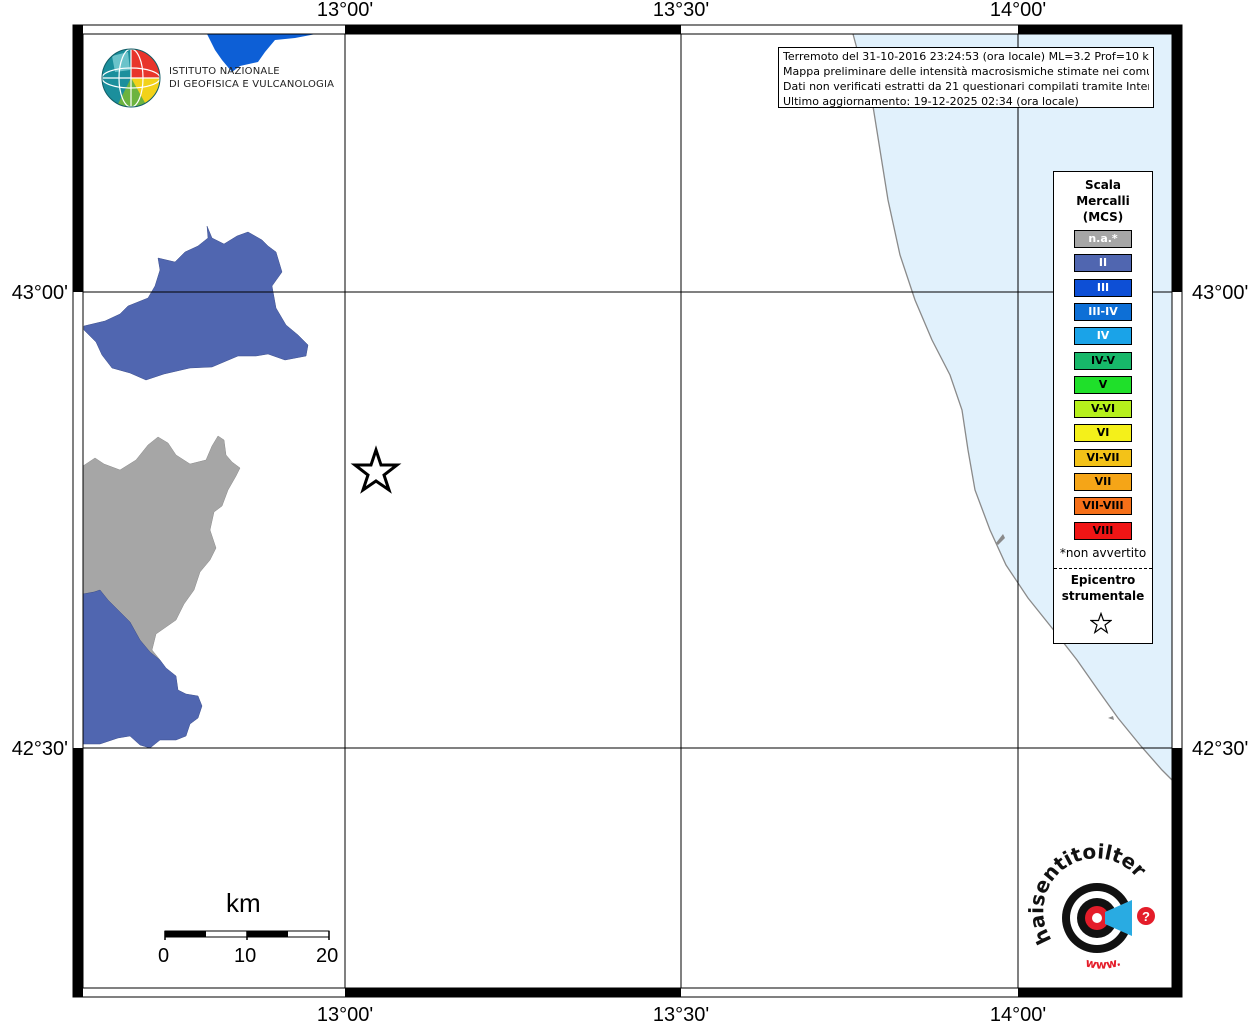  What do you see at coordinates (1103, 433) in the screenshot?
I see `legend-swatch: VI` at bounding box center [1103, 433].